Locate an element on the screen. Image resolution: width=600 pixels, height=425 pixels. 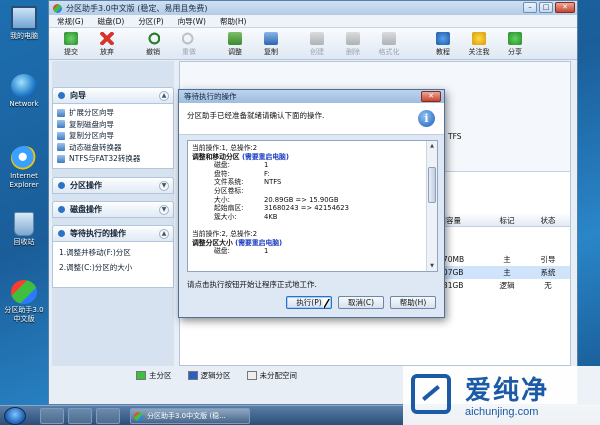
wizard-item-copy-disk: 复制磁盘向导 is located at coordinates (113, 125).